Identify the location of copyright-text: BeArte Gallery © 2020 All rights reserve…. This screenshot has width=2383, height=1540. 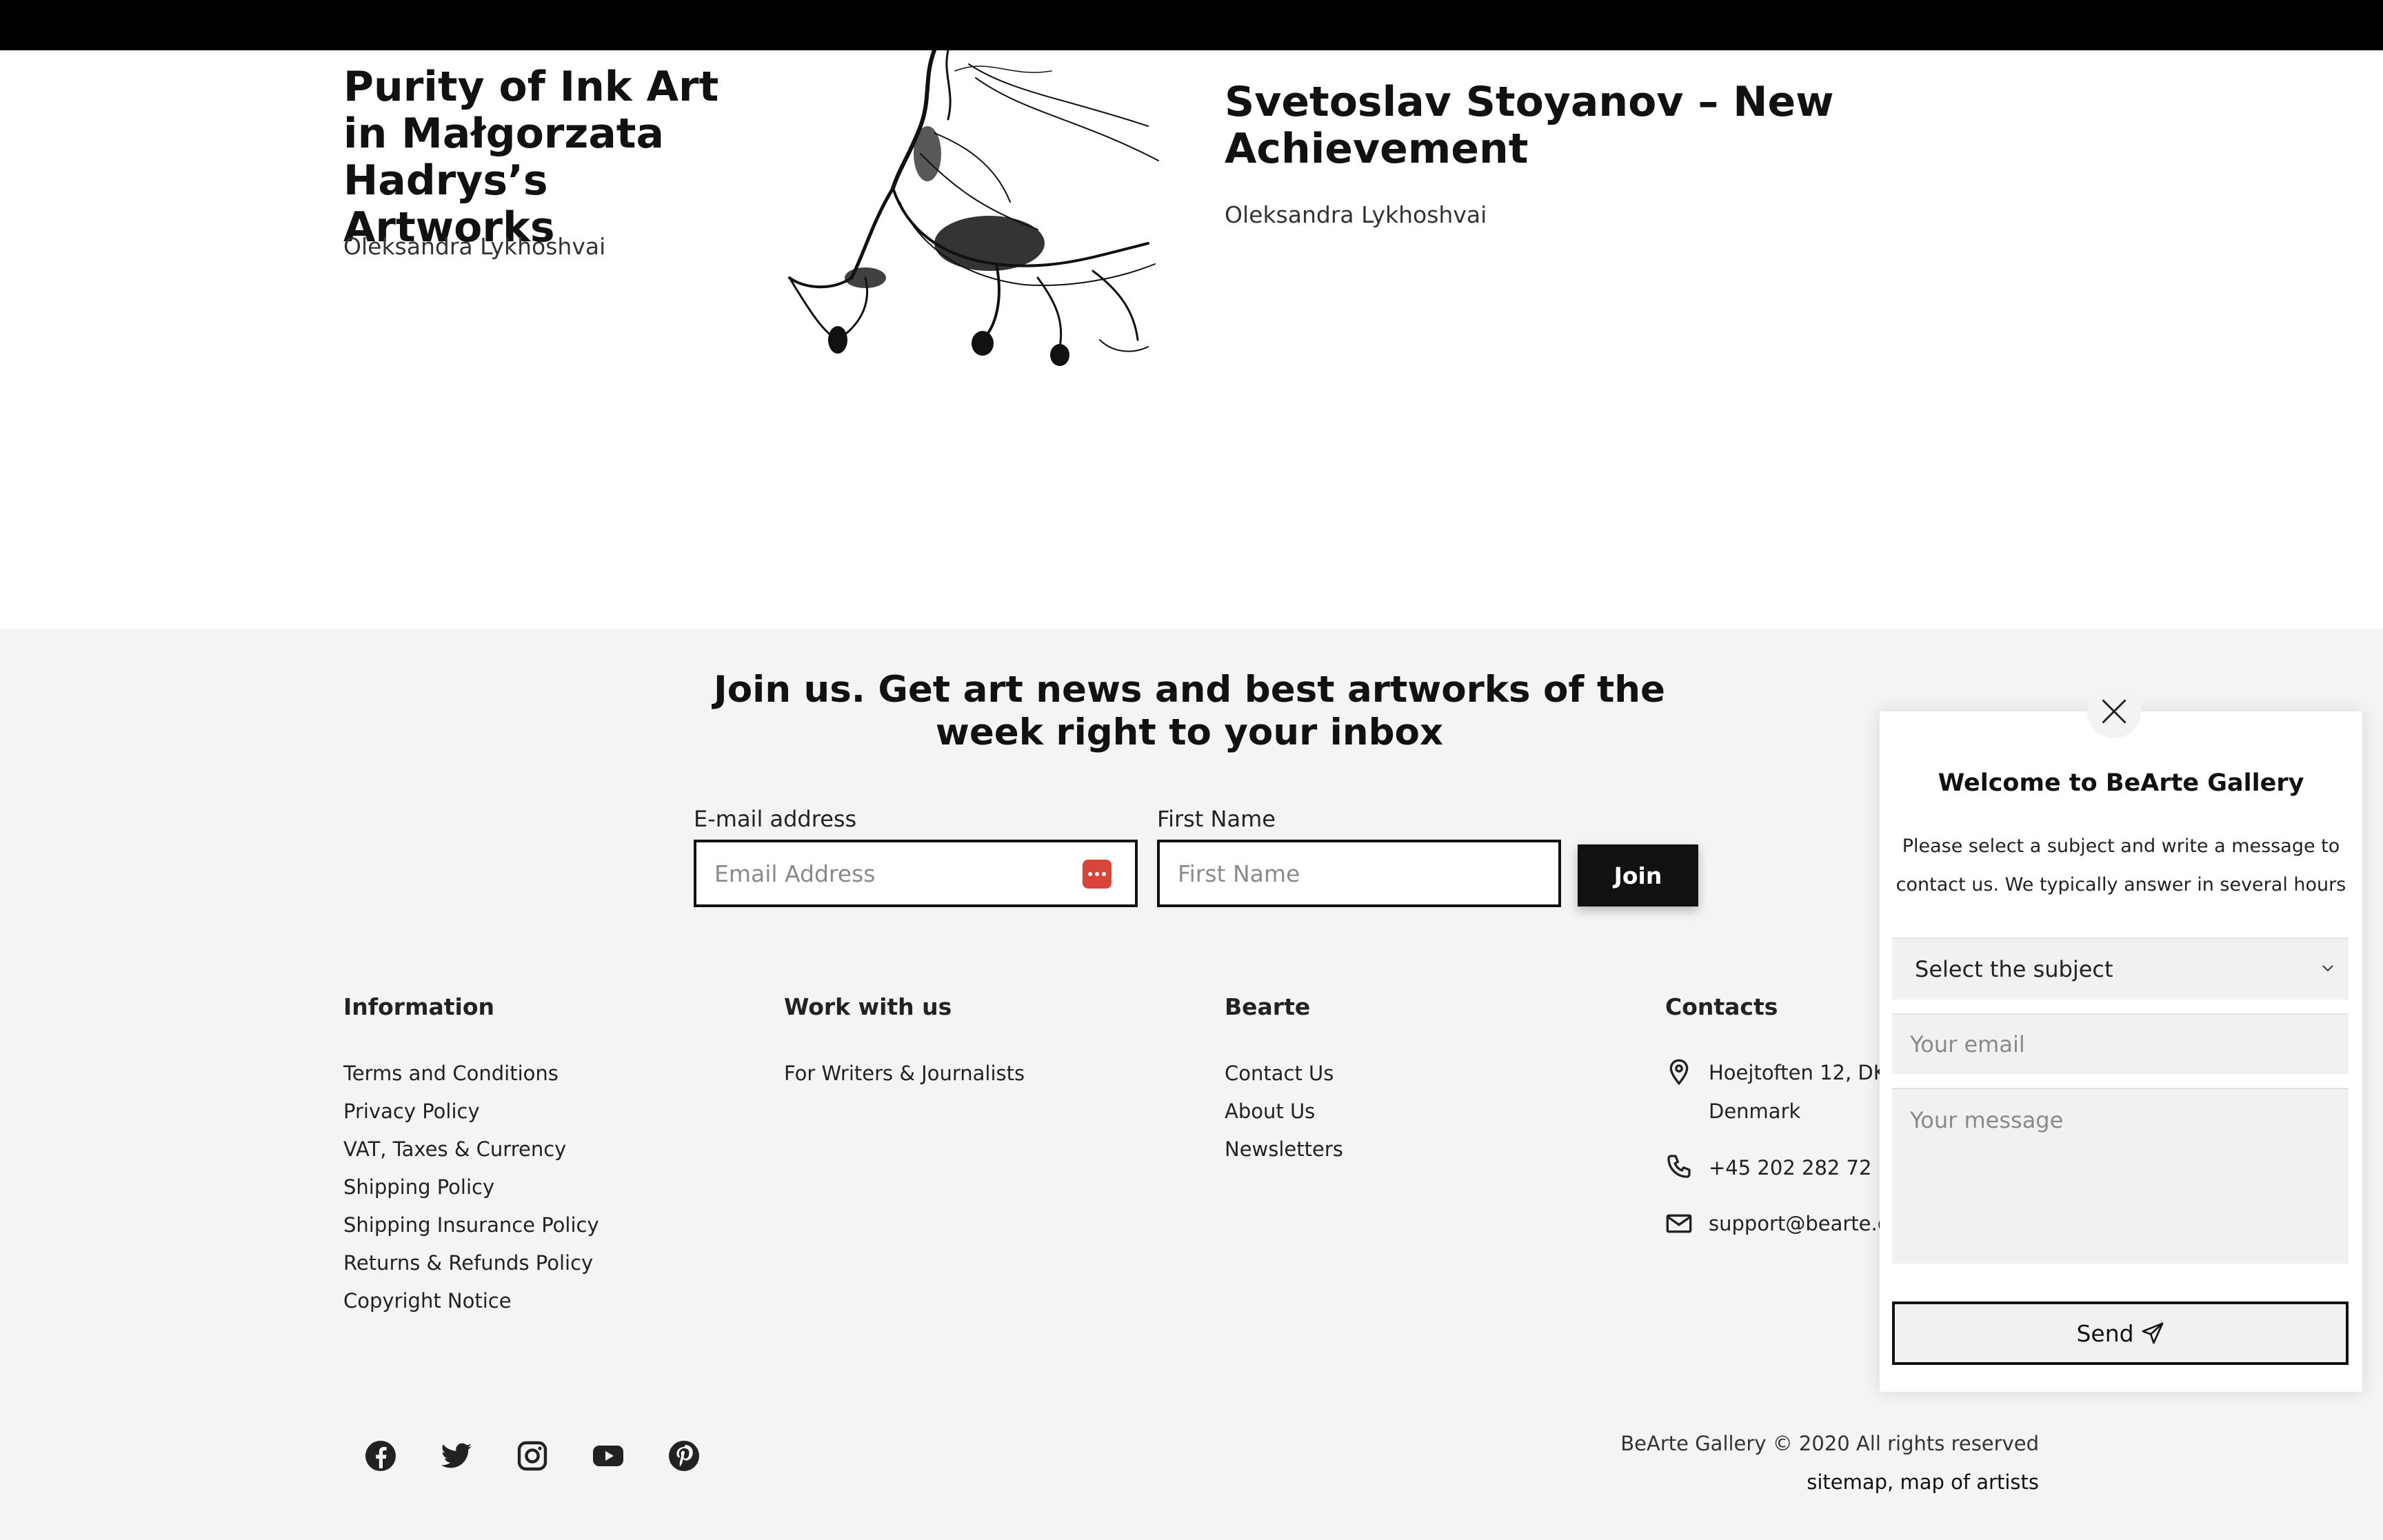
(1829, 1444).